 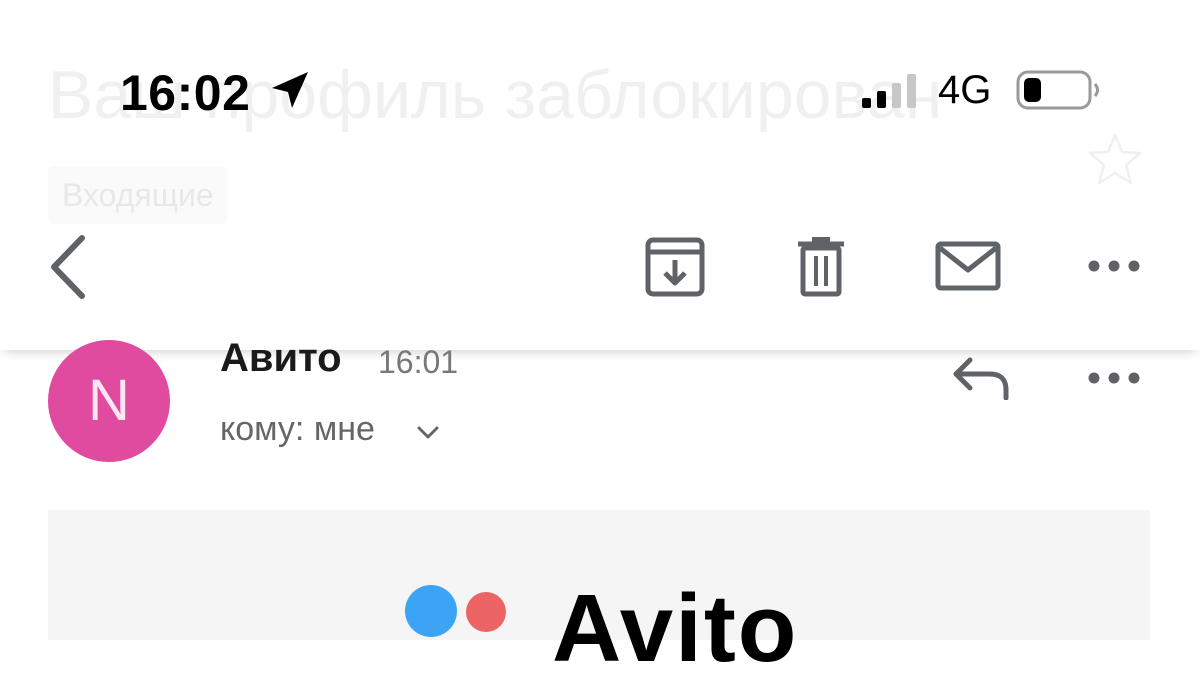 I want to click on sender-name: Авито, so click(x=281, y=358).